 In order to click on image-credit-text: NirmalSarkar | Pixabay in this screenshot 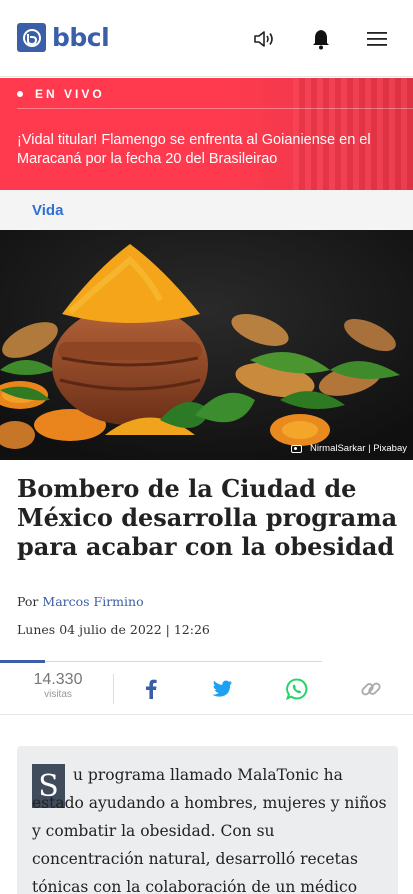, I will do `click(358, 448)`.